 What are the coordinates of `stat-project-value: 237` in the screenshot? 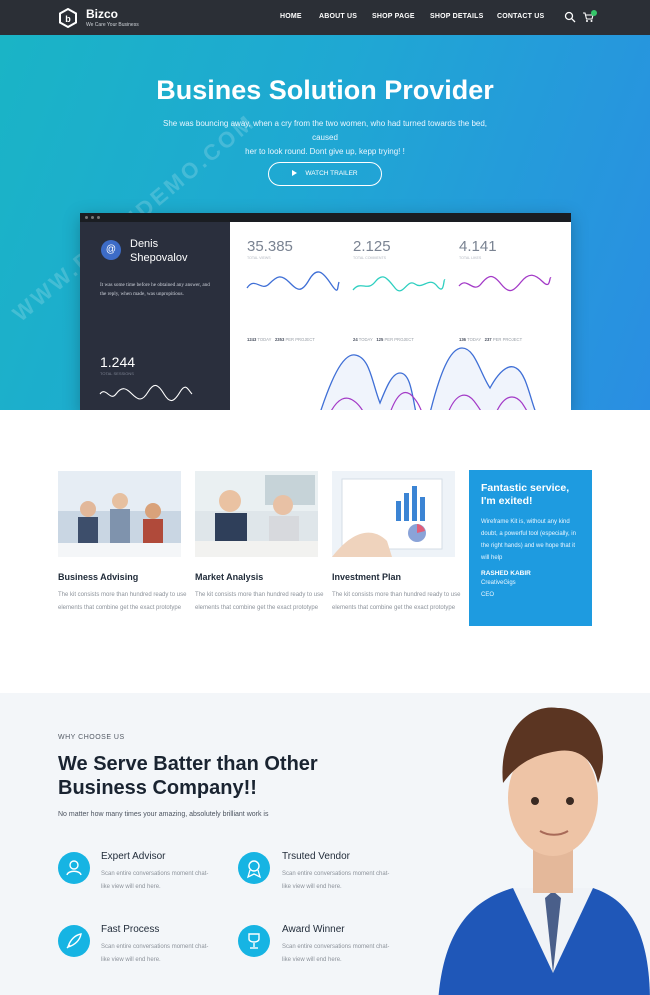 It's located at (488, 339).